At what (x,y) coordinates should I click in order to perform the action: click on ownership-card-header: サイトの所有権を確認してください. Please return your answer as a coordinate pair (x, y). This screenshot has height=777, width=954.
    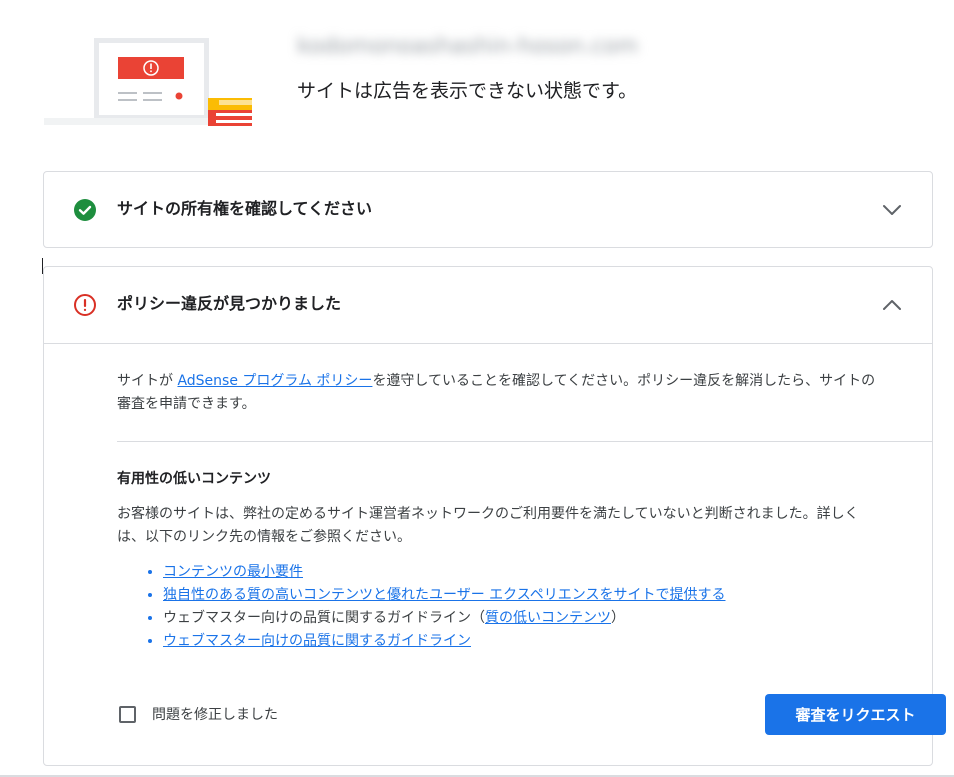
    Looking at the image, I should click on (488, 210).